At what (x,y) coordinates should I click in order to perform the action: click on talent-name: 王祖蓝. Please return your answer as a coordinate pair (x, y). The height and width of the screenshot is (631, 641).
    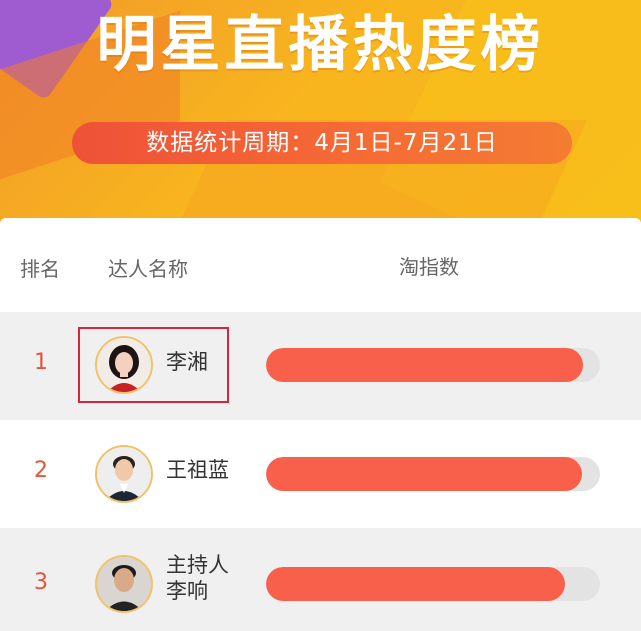
    Looking at the image, I should click on (197, 470).